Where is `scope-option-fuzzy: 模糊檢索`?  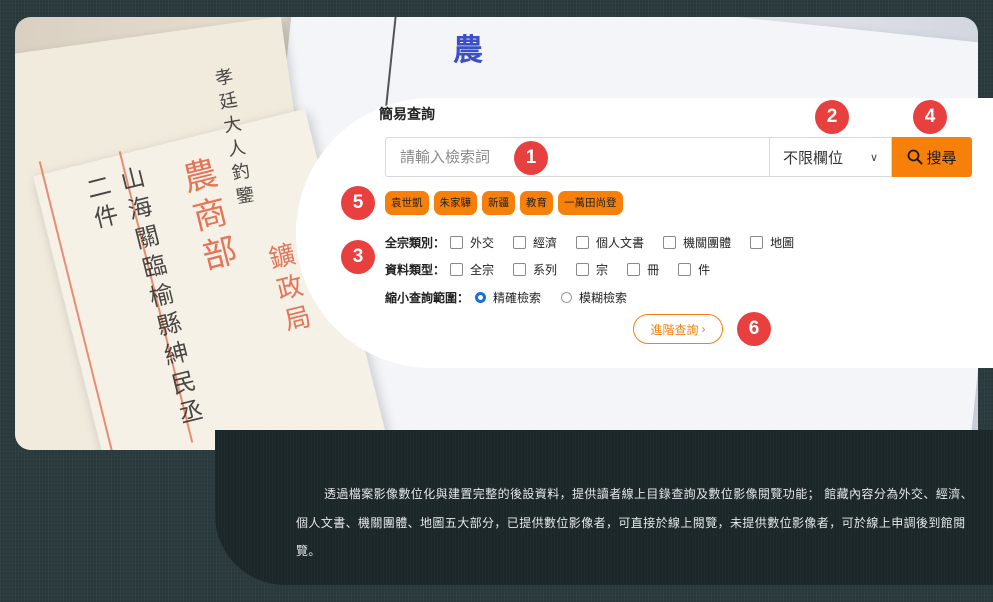 scope-option-fuzzy: 模糊檢索 is located at coordinates (592, 297).